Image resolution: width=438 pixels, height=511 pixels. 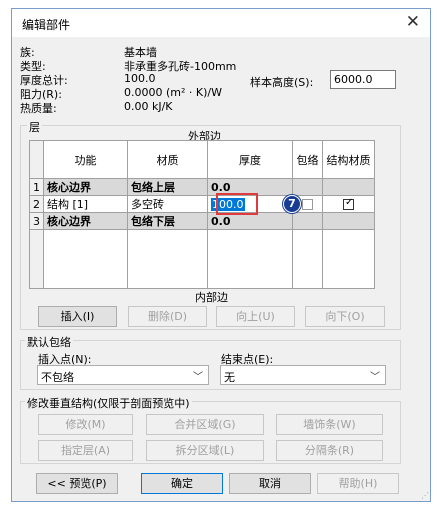 I want to click on preview-button: << 预览(P), so click(x=77, y=483).